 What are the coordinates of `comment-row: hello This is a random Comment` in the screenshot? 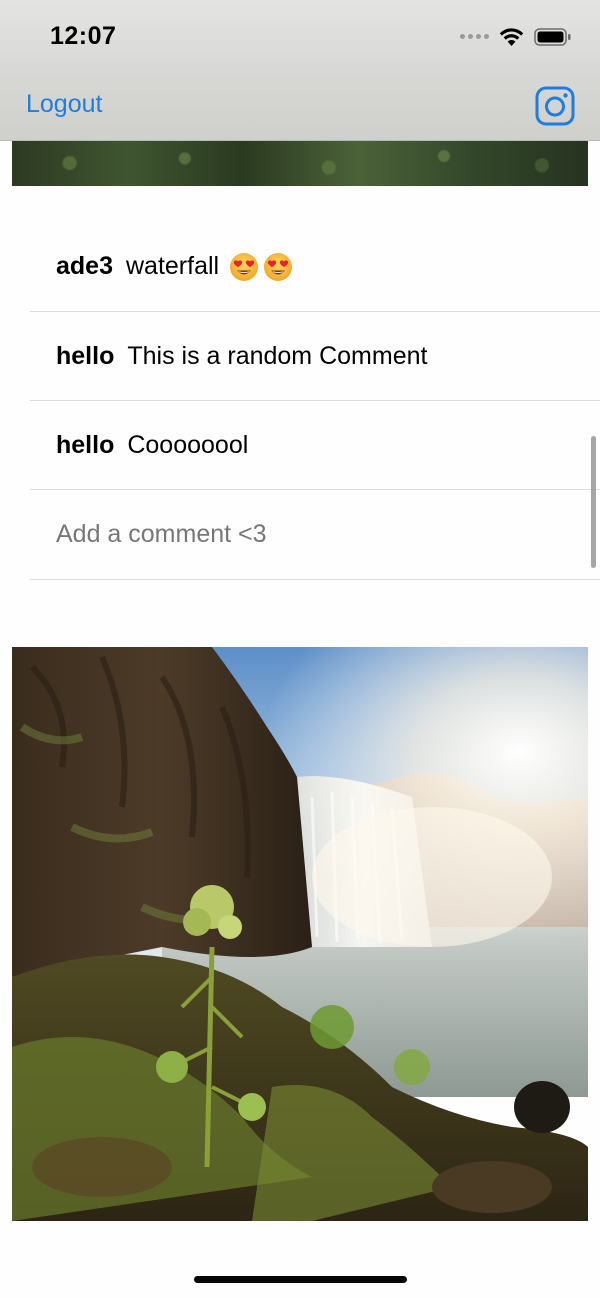 It's located at (315, 356).